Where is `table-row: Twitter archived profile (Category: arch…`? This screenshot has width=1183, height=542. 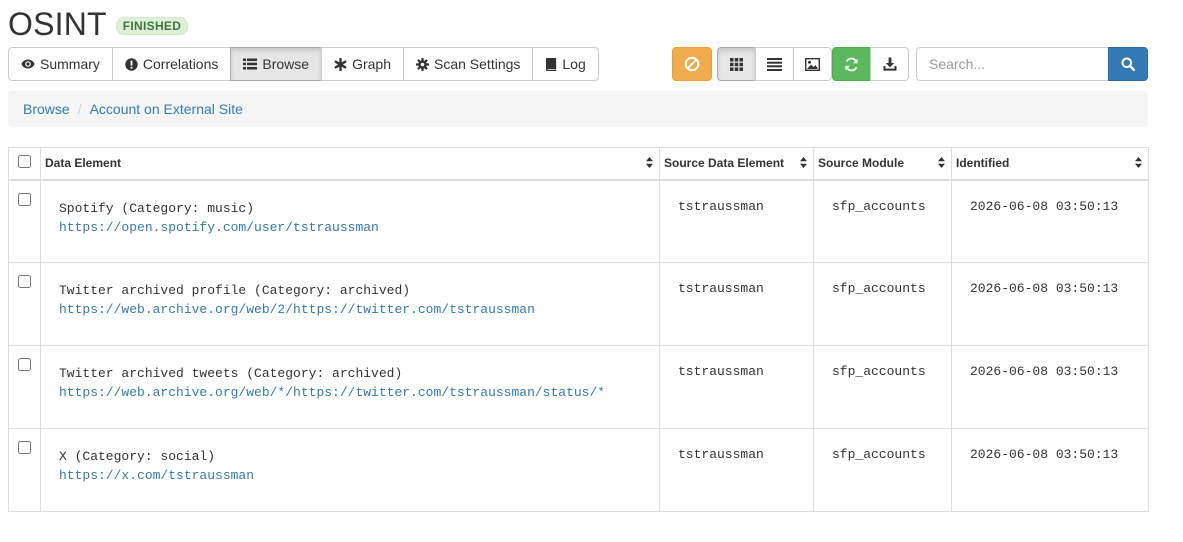 table-row: Twitter archived profile (Category: arch… is located at coordinates (578, 304).